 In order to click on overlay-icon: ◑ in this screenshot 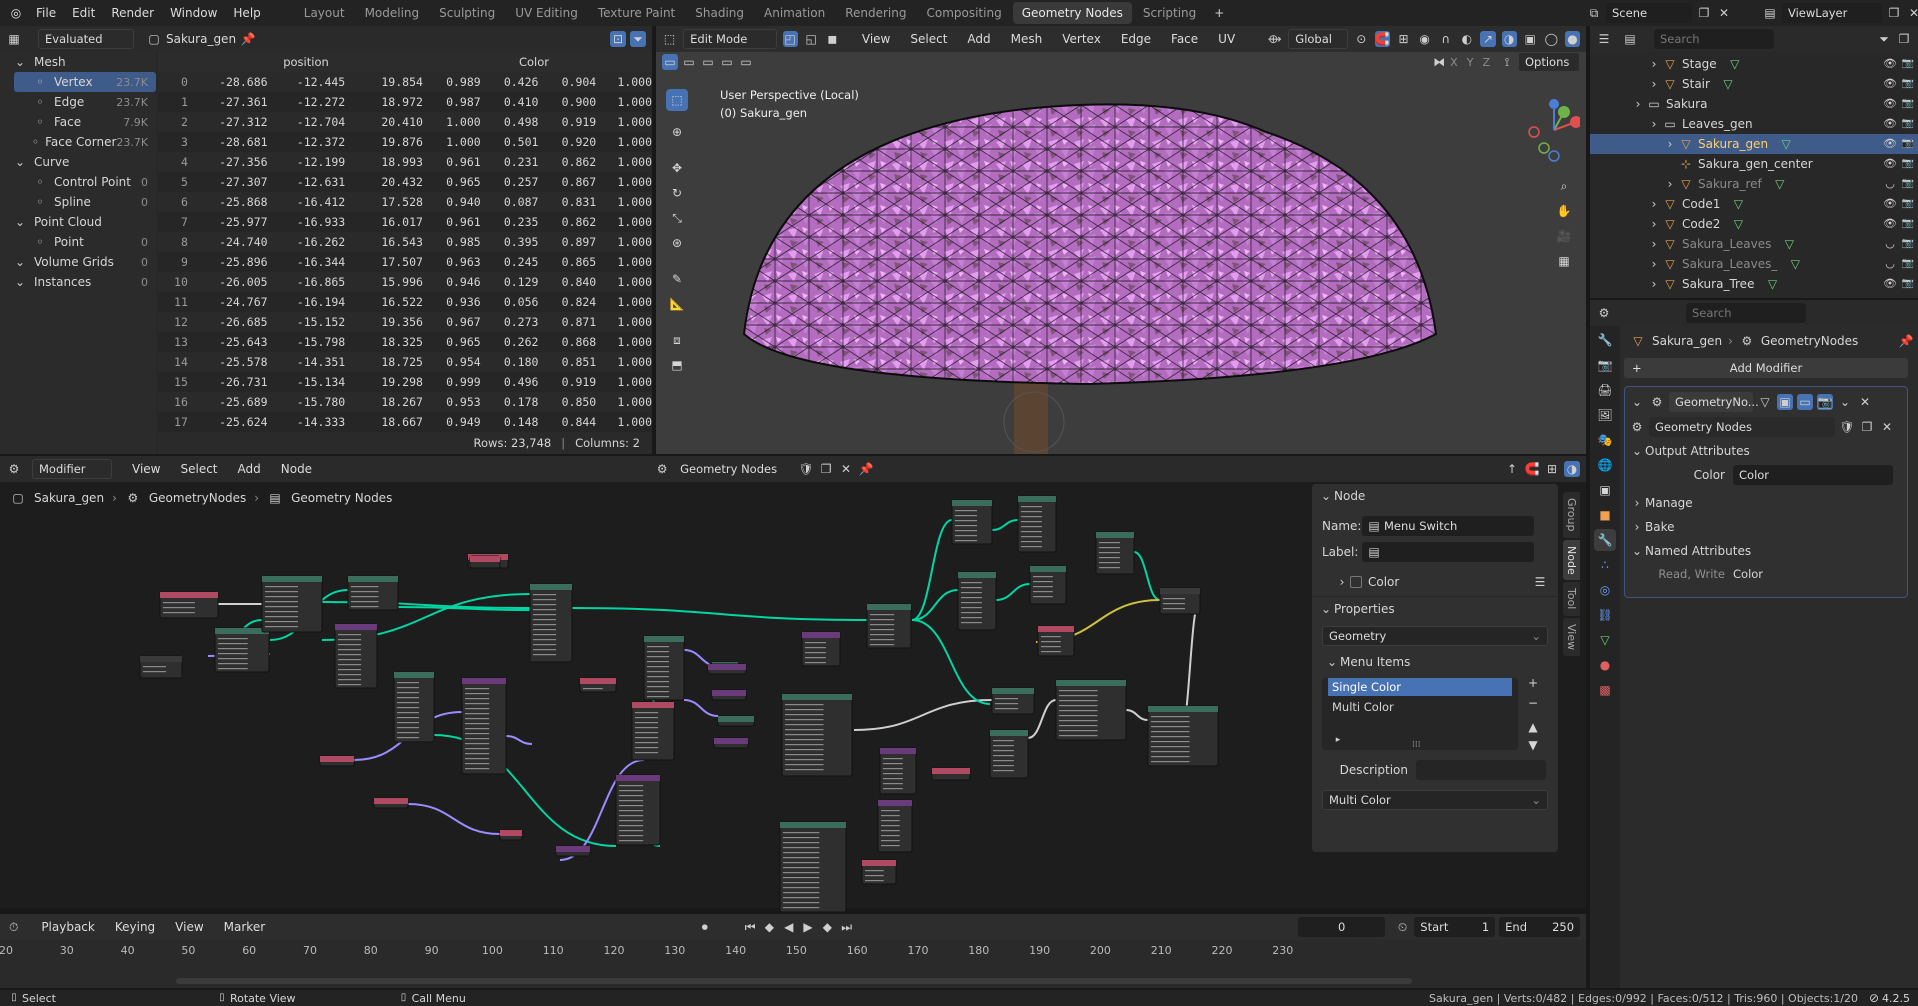, I will do `click(1509, 39)`.